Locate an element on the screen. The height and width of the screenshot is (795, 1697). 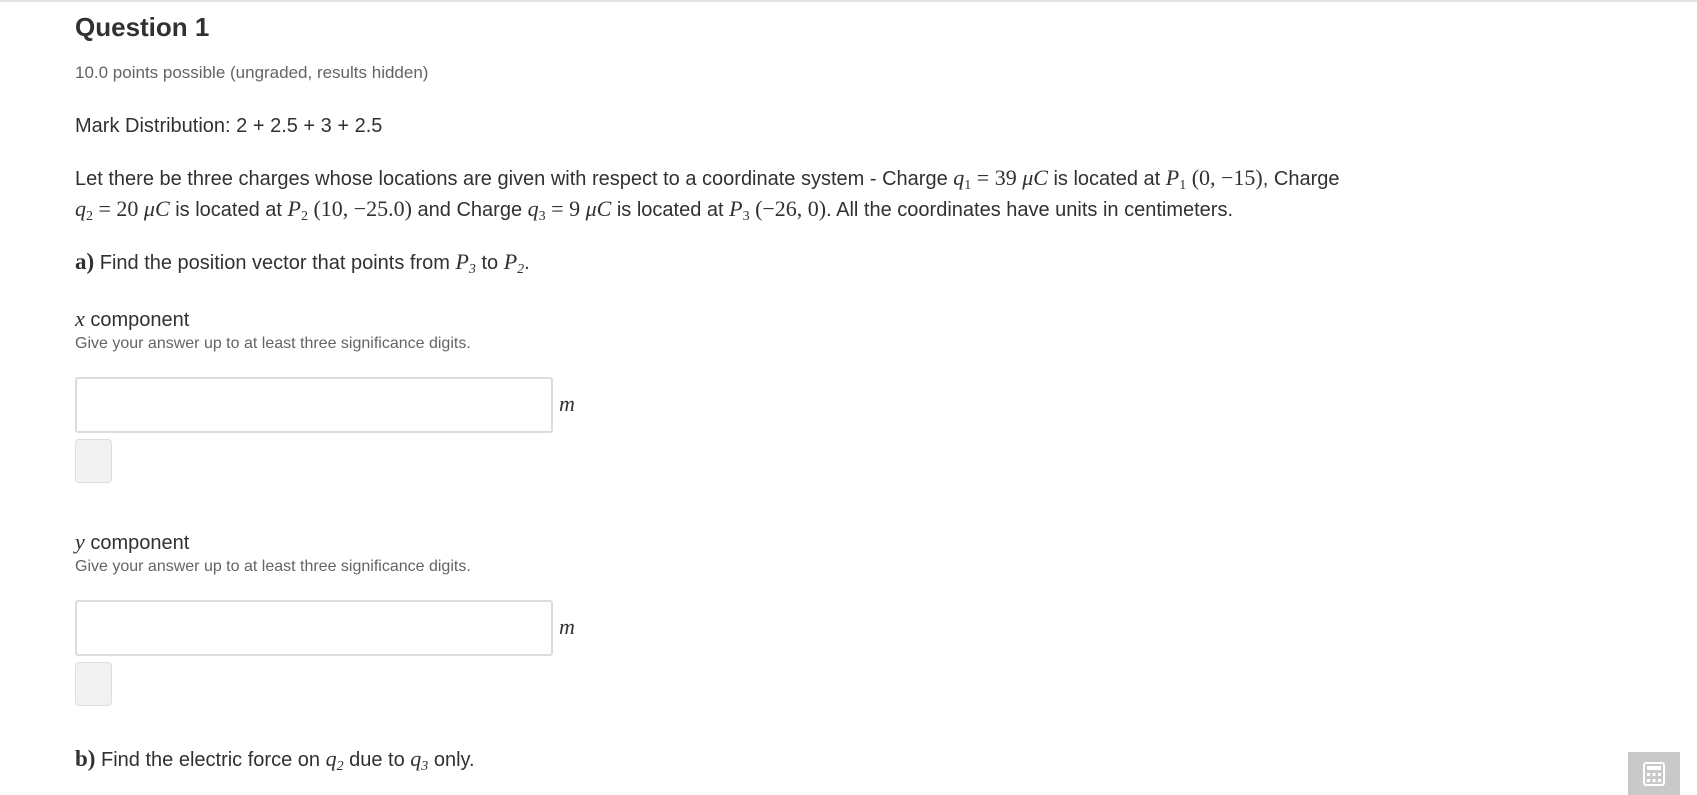
top-divider is located at coordinates (848, 1).